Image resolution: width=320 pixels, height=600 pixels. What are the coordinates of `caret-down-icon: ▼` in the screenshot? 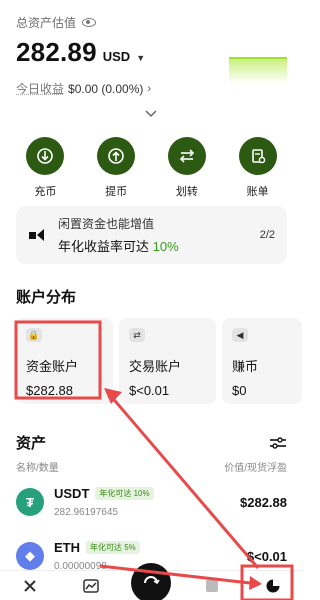 It's located at (140, 58).